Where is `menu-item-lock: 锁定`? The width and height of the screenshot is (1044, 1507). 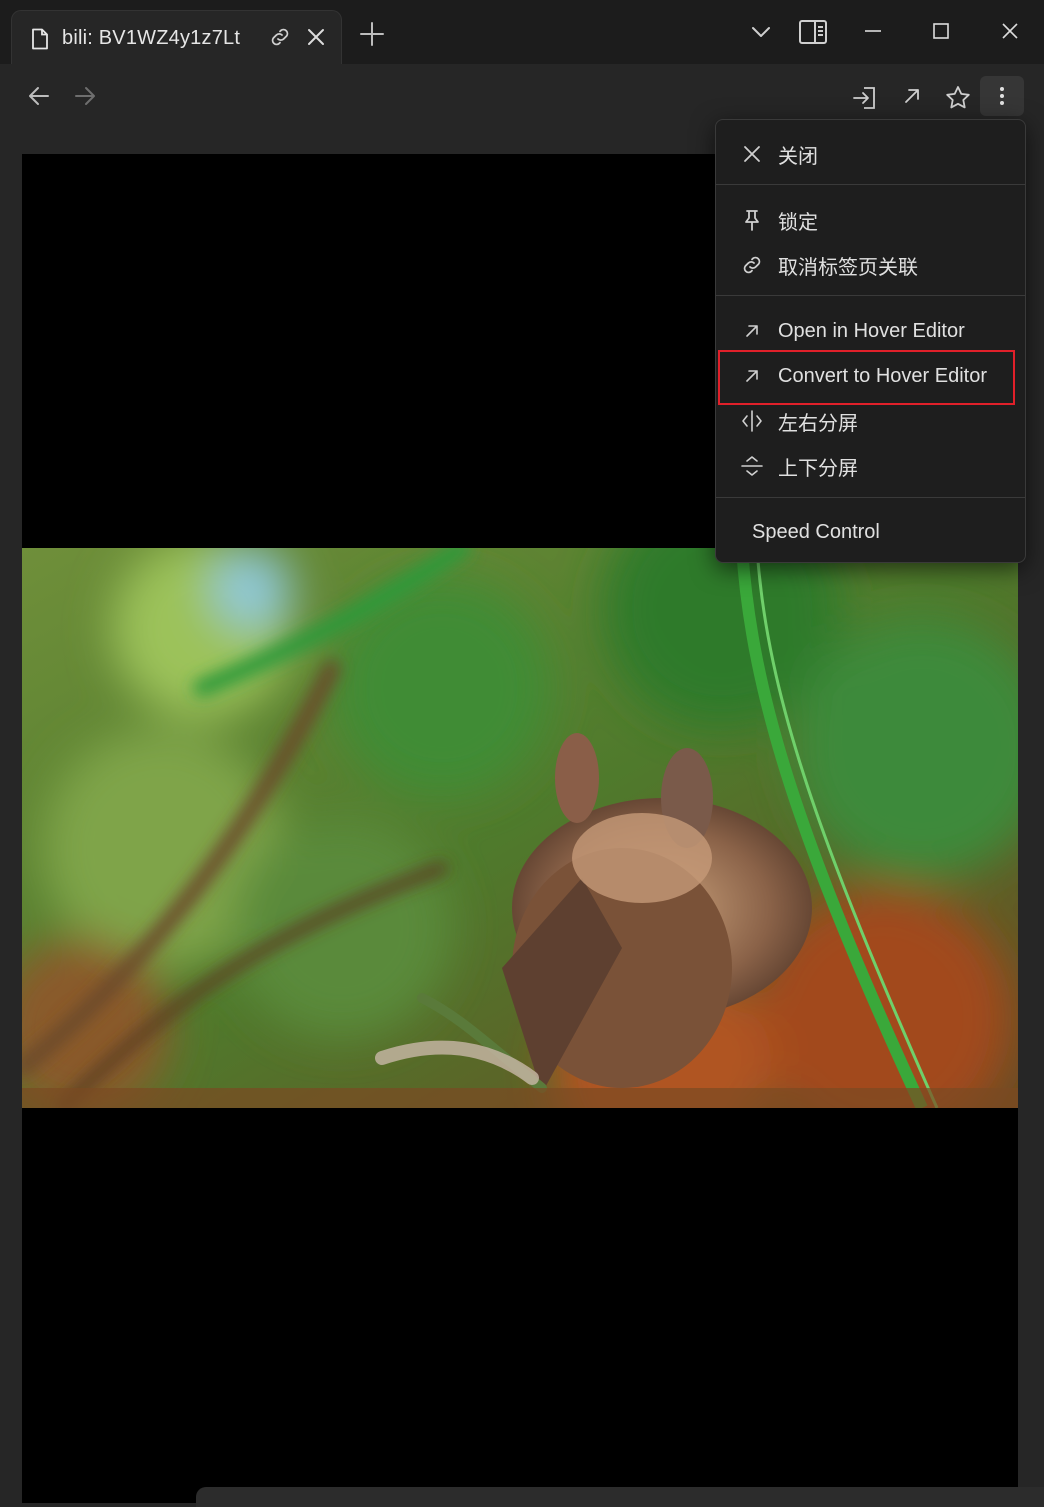 menu-item-lock: 锁定 is located at coordinates (870, 220).